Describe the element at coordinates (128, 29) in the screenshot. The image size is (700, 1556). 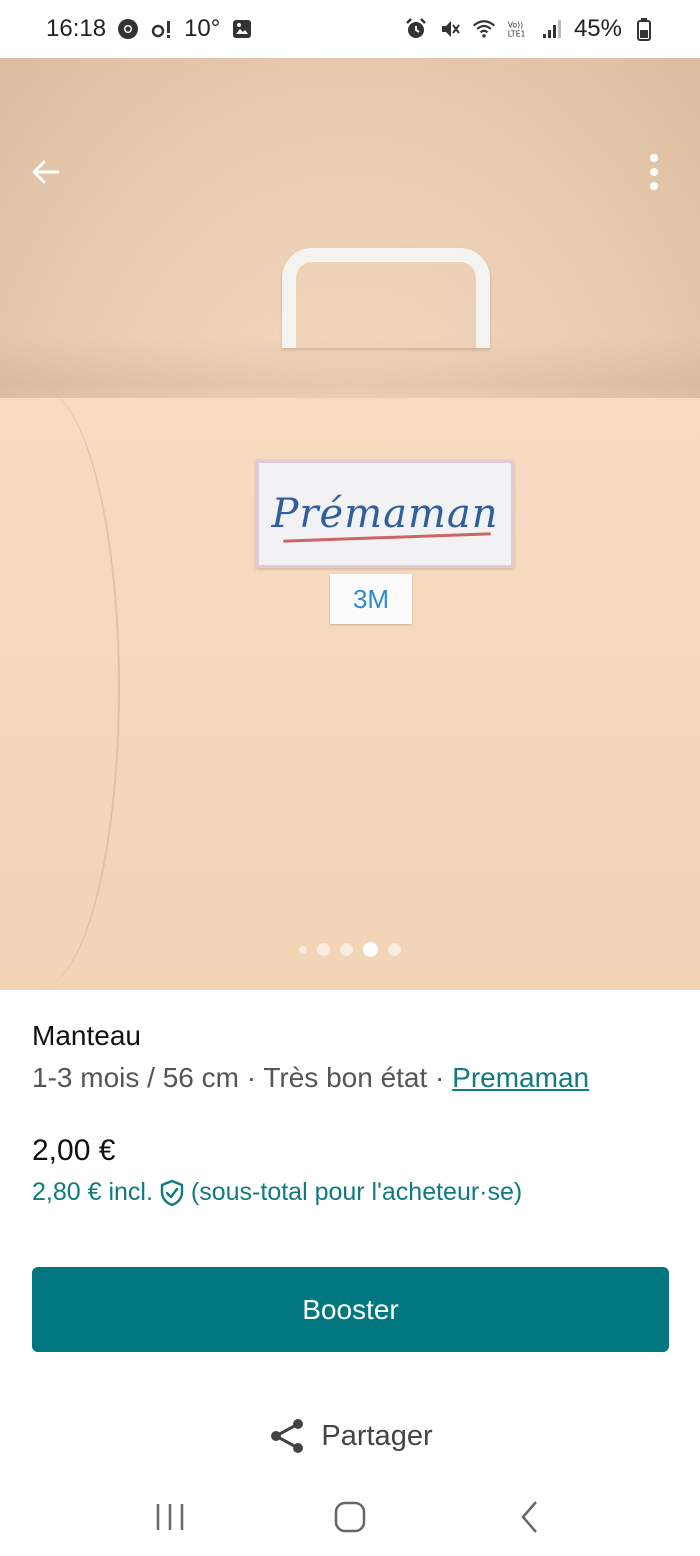
I see `chrome-icon` at that location.